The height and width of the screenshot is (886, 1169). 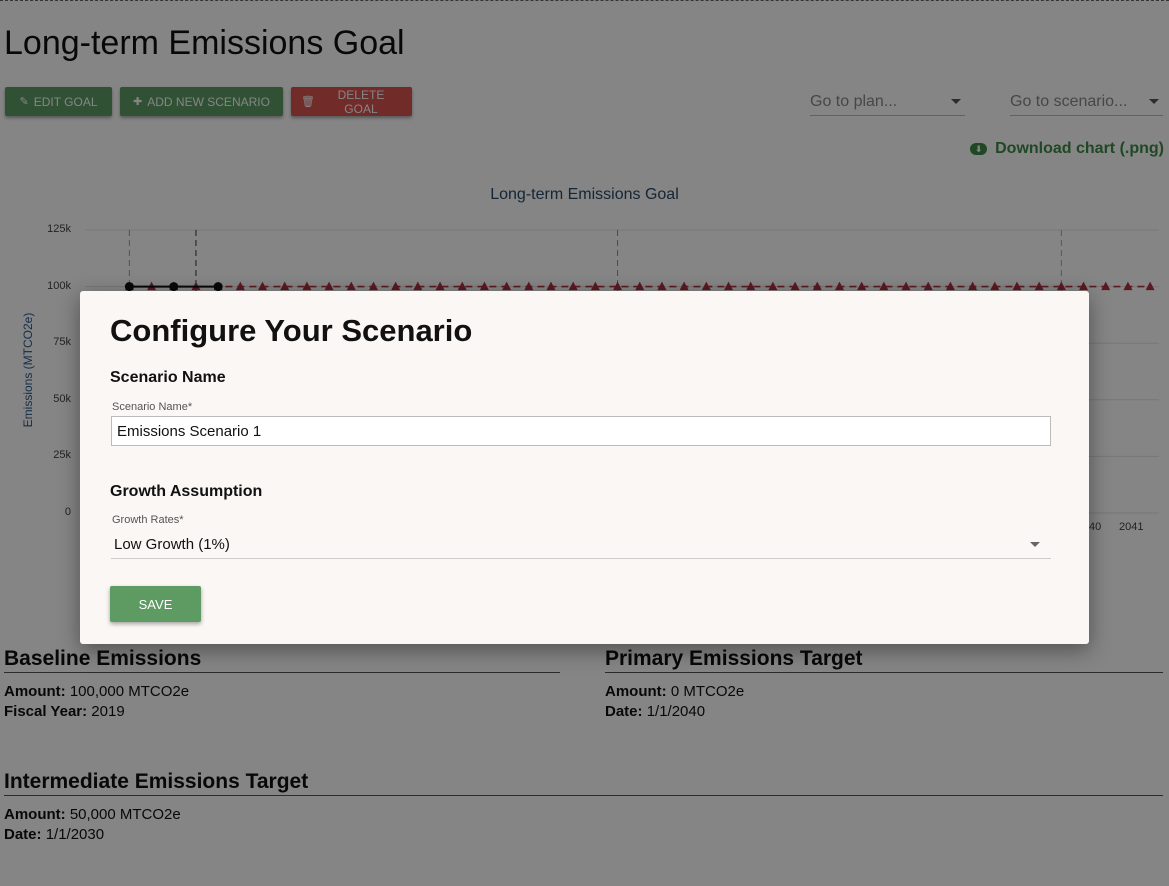 What do you see at coordinates (155, 604) in the screenshot?
I see `save-button: SAVE` at bounding box center [155, 604].